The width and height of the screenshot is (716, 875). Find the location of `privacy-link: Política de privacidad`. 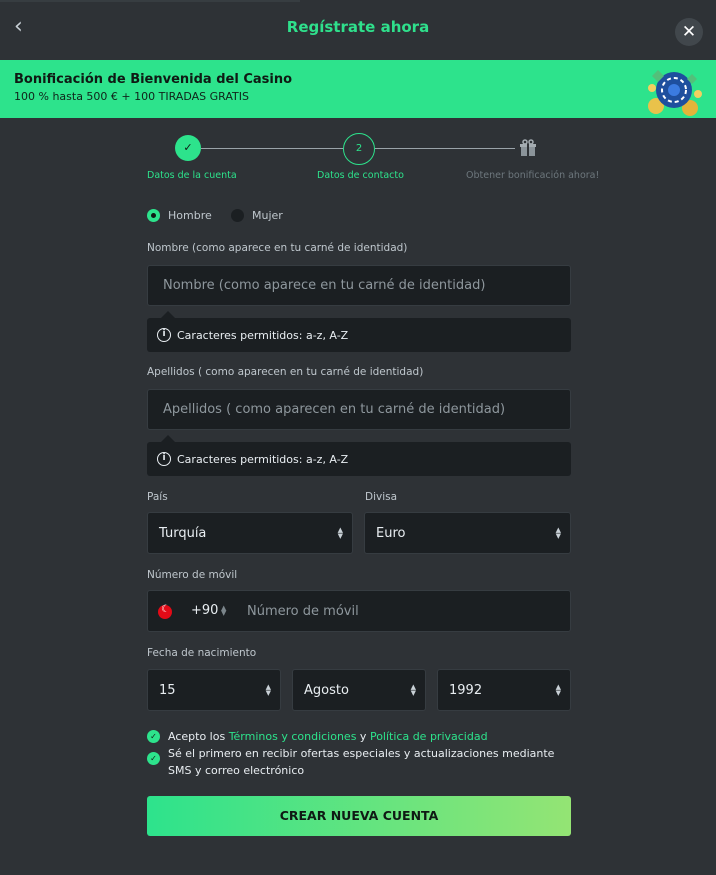

privacy-link: Política de privacidad is located at coordinates (429, 736).